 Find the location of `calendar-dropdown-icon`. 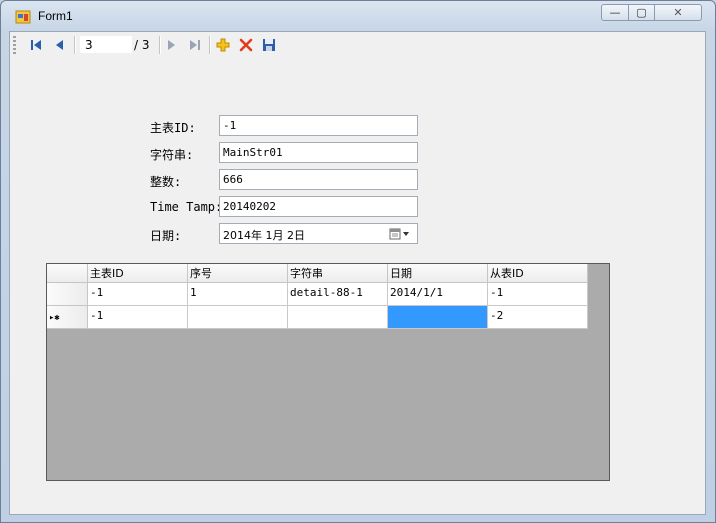

calendar-dropdown-icon is located at coordinates (400, 234).